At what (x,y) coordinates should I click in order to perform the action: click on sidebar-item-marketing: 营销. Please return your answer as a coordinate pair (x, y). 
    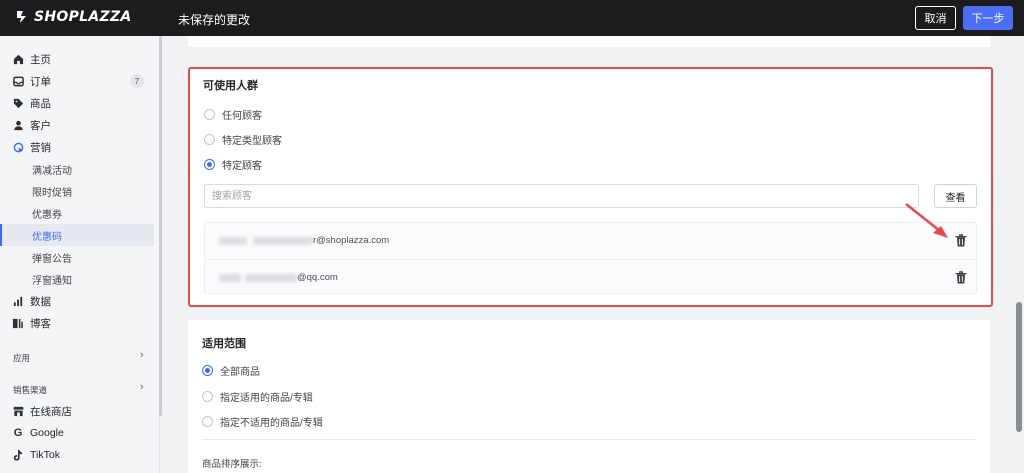
    Looking at the image, I should click on (78, 147).